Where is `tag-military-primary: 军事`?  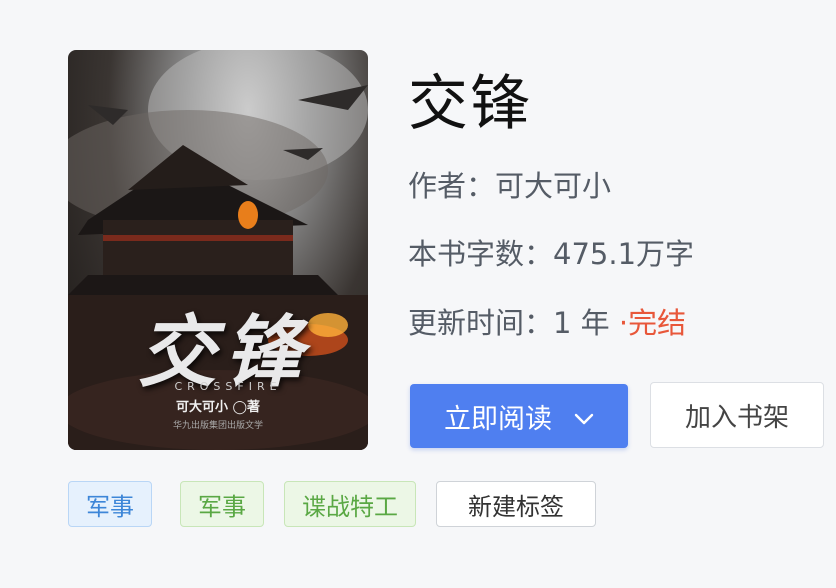
tag-military-primary: 军事 is located at coordinates (110, 504).